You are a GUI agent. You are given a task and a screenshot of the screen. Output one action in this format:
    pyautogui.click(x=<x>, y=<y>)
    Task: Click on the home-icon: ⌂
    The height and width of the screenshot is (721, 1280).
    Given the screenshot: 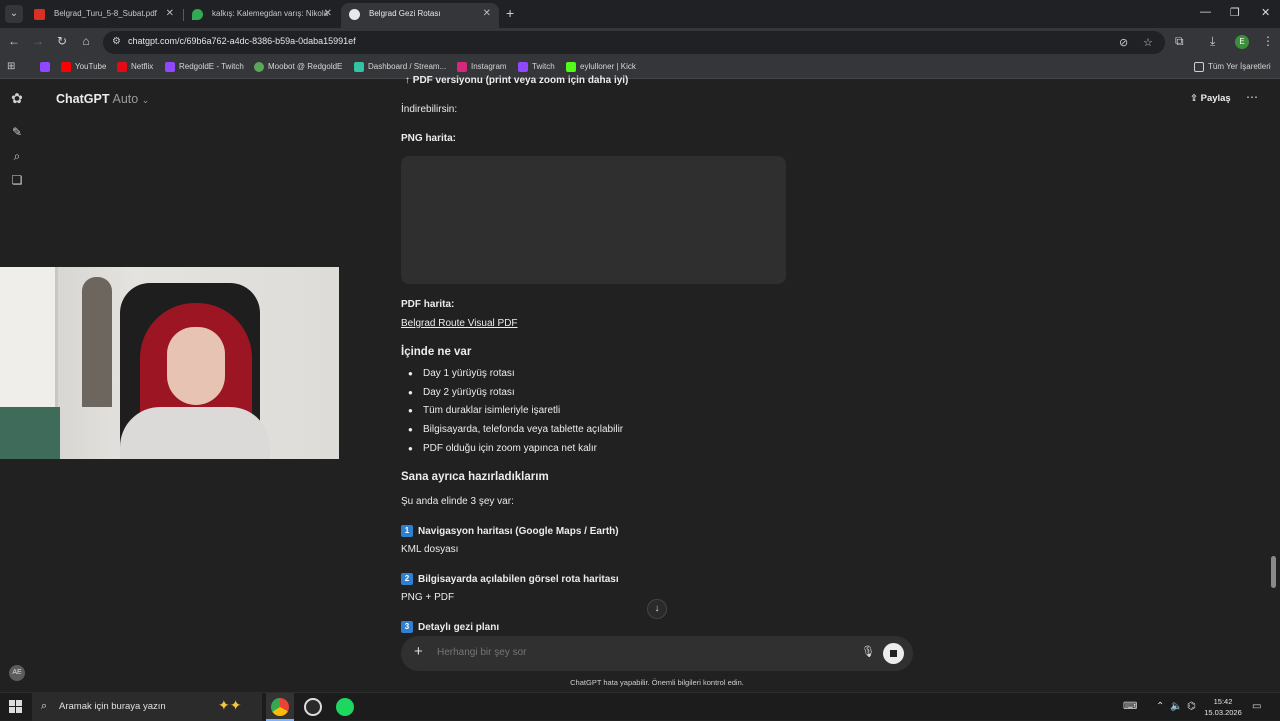 What is the action you would take?
    pyautogui.click(x=86, y=41)
    